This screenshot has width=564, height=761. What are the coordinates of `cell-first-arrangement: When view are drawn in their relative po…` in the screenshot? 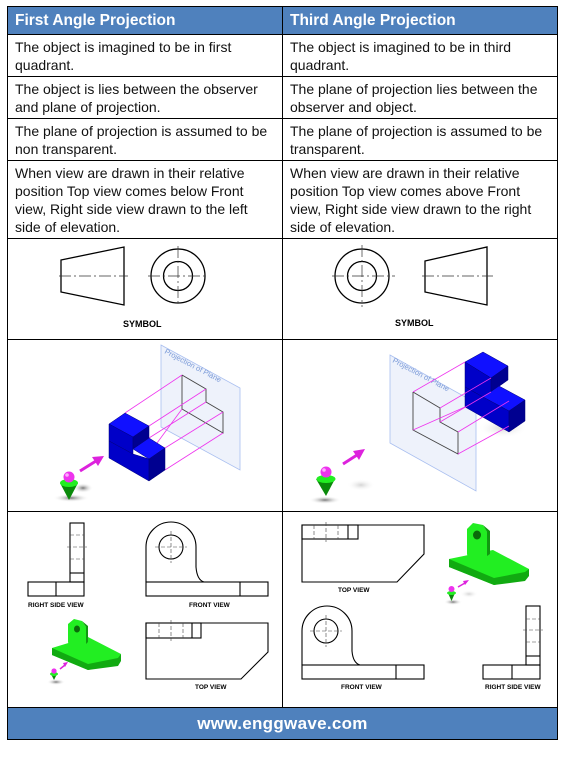 It's located at (145, 199).